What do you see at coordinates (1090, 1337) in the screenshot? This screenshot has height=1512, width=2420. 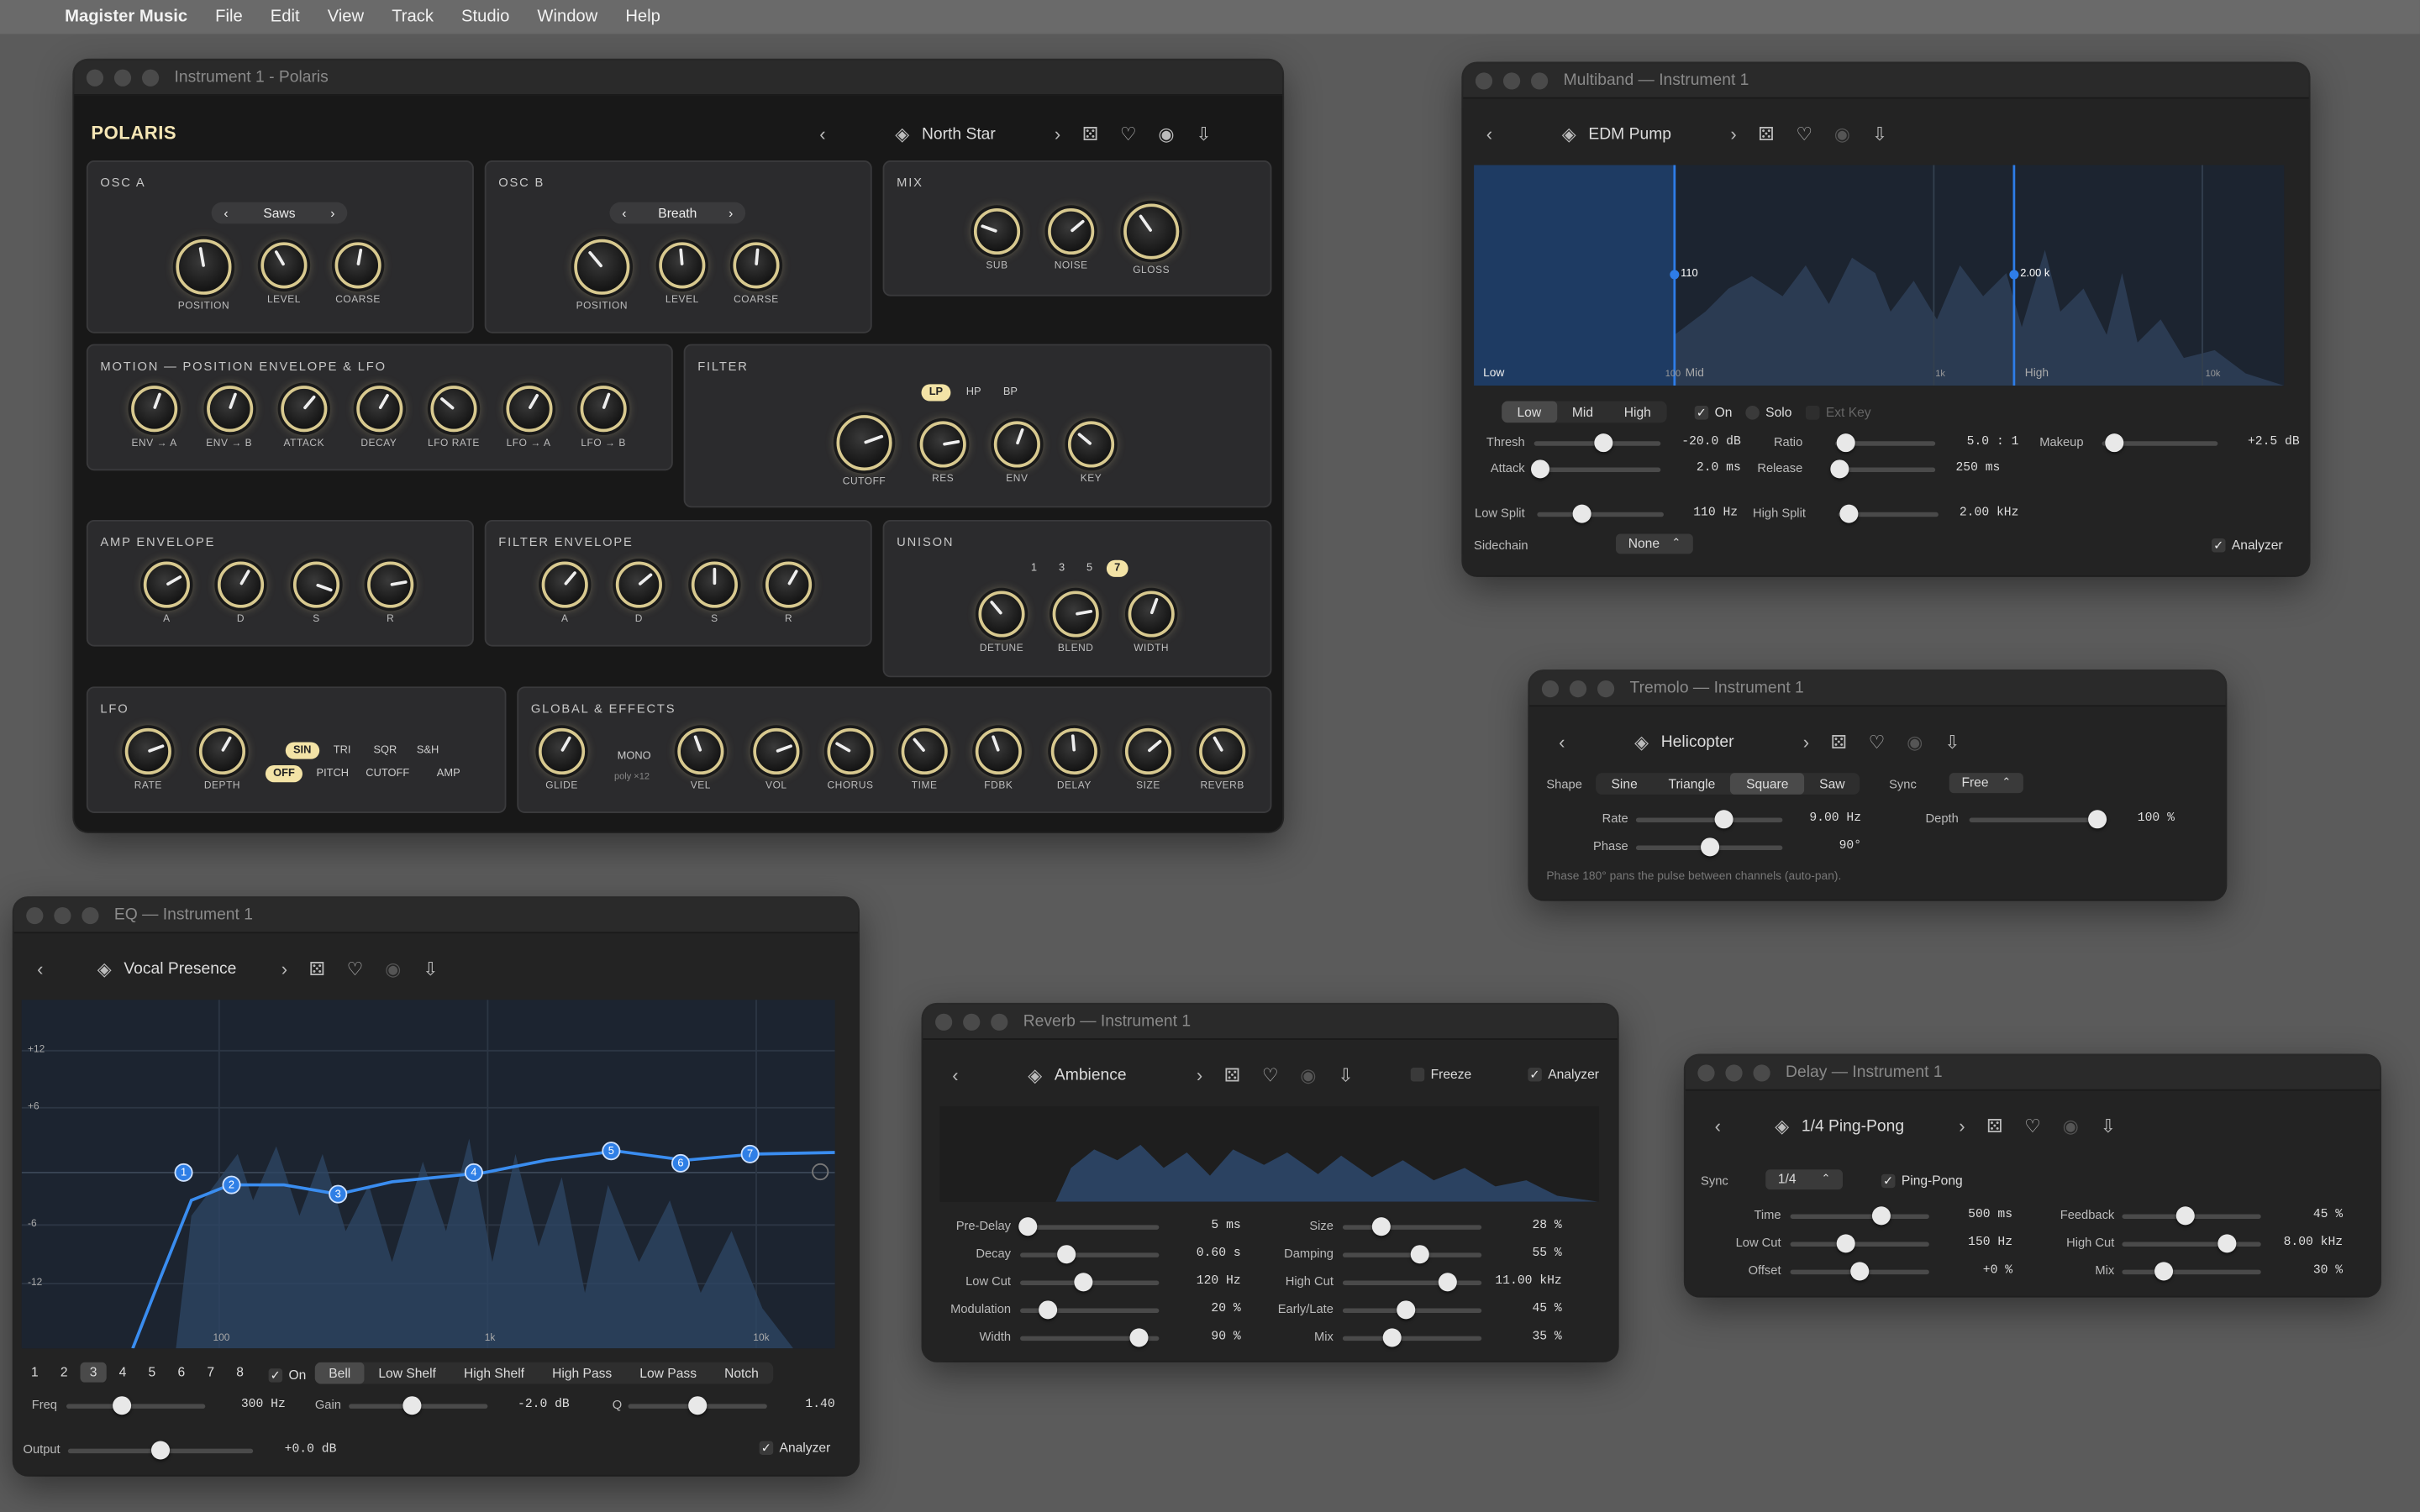 I see `rev-width-slider` at bounding box center [1090, 1337].